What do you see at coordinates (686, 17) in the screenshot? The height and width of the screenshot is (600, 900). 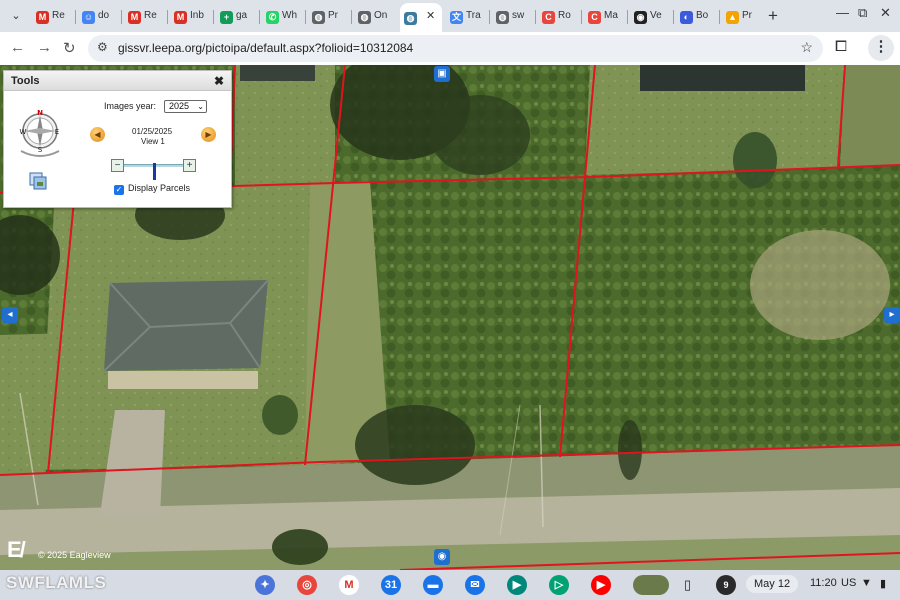 I see `swirl-icon: ◐` at bounding box center [686, 17].